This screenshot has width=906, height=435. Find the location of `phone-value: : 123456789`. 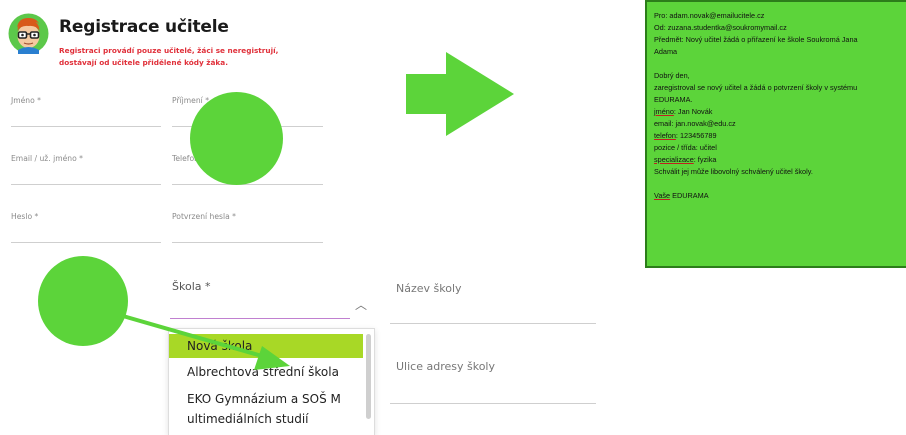

phone-value: : 123456789 is located at coordinates (696, 135).